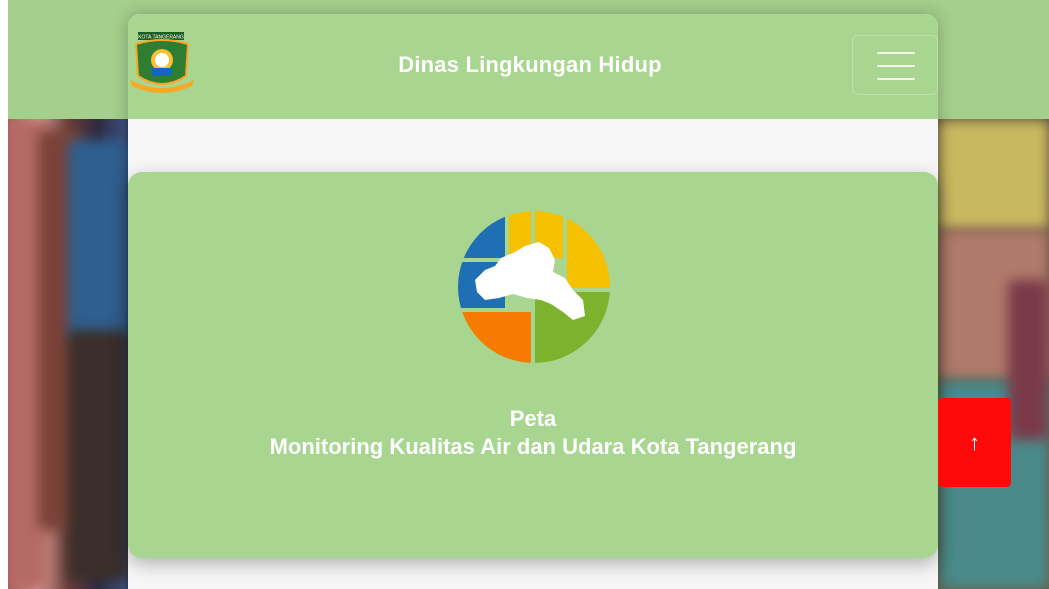 The height and width of the screenshot is (589, 1049). I want to click on menu-toggle-button, so click(895, 65).